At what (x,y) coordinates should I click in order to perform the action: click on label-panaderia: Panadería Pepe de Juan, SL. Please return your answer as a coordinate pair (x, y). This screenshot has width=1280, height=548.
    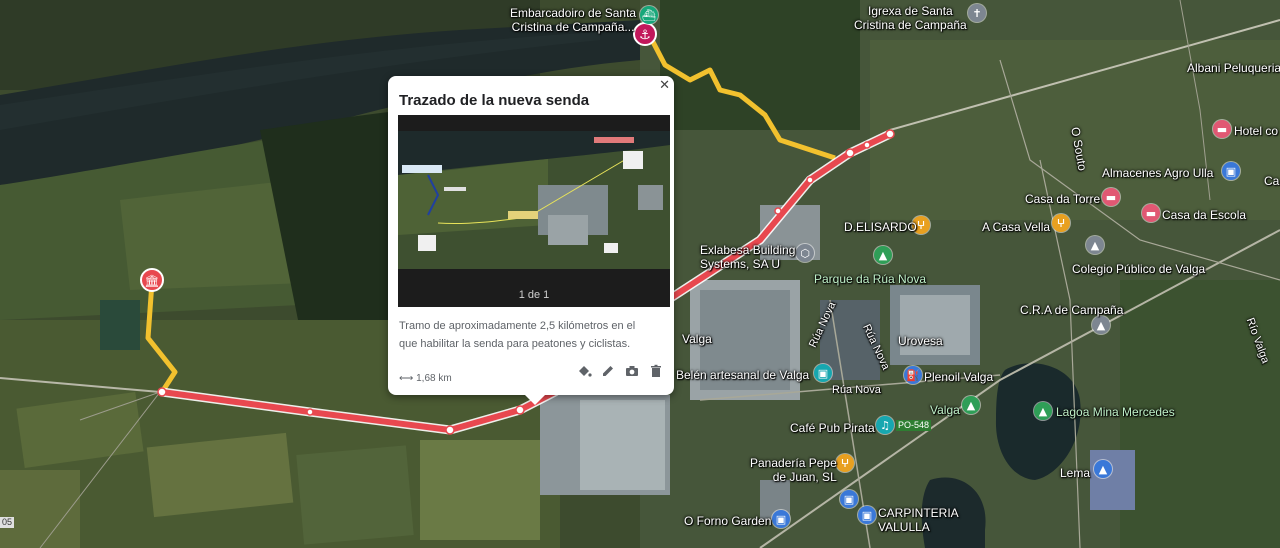
    Looking at the image, I should click on (793, 470).